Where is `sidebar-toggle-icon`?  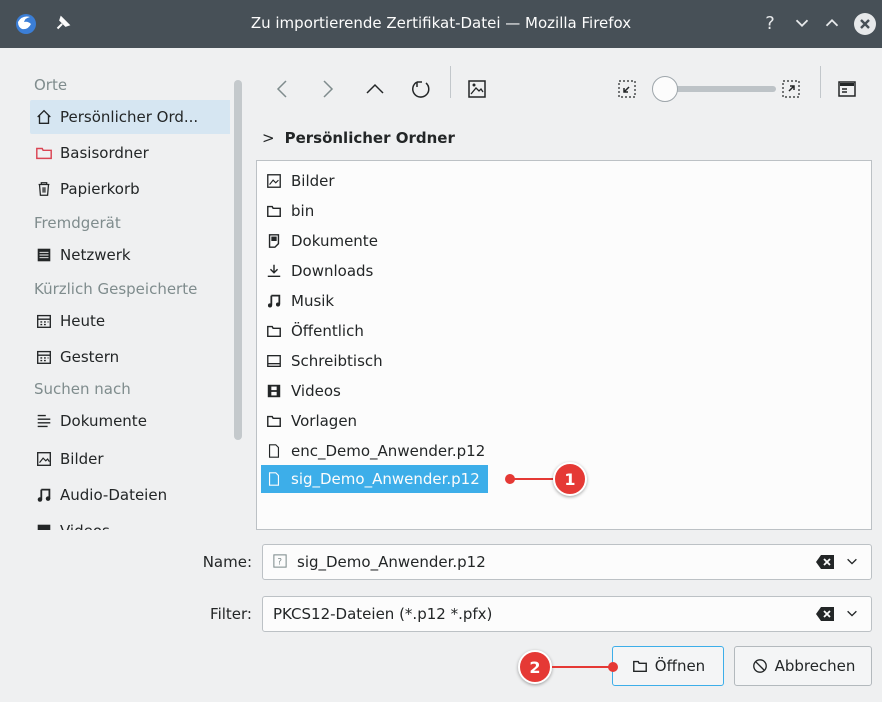
sidebar-toggle-icon is located at coordinates (847, 89).